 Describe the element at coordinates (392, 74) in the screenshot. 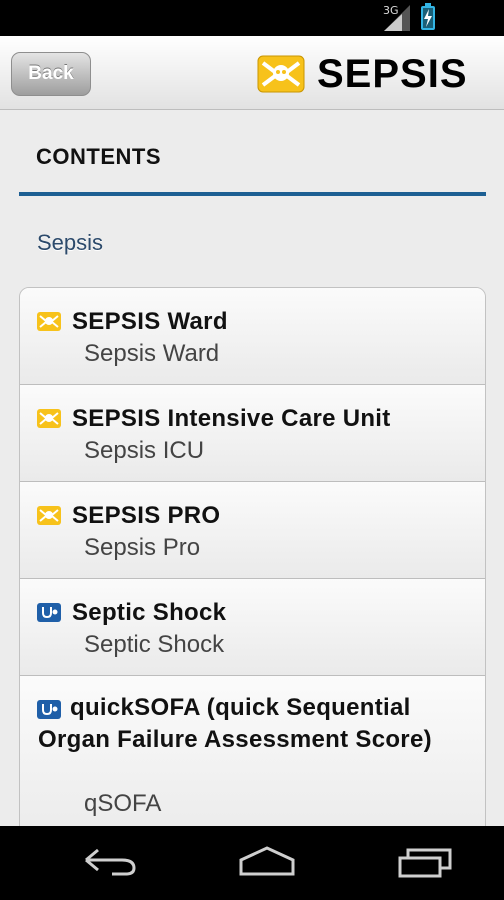

I see `logo-text: SEPSIS` at that location.